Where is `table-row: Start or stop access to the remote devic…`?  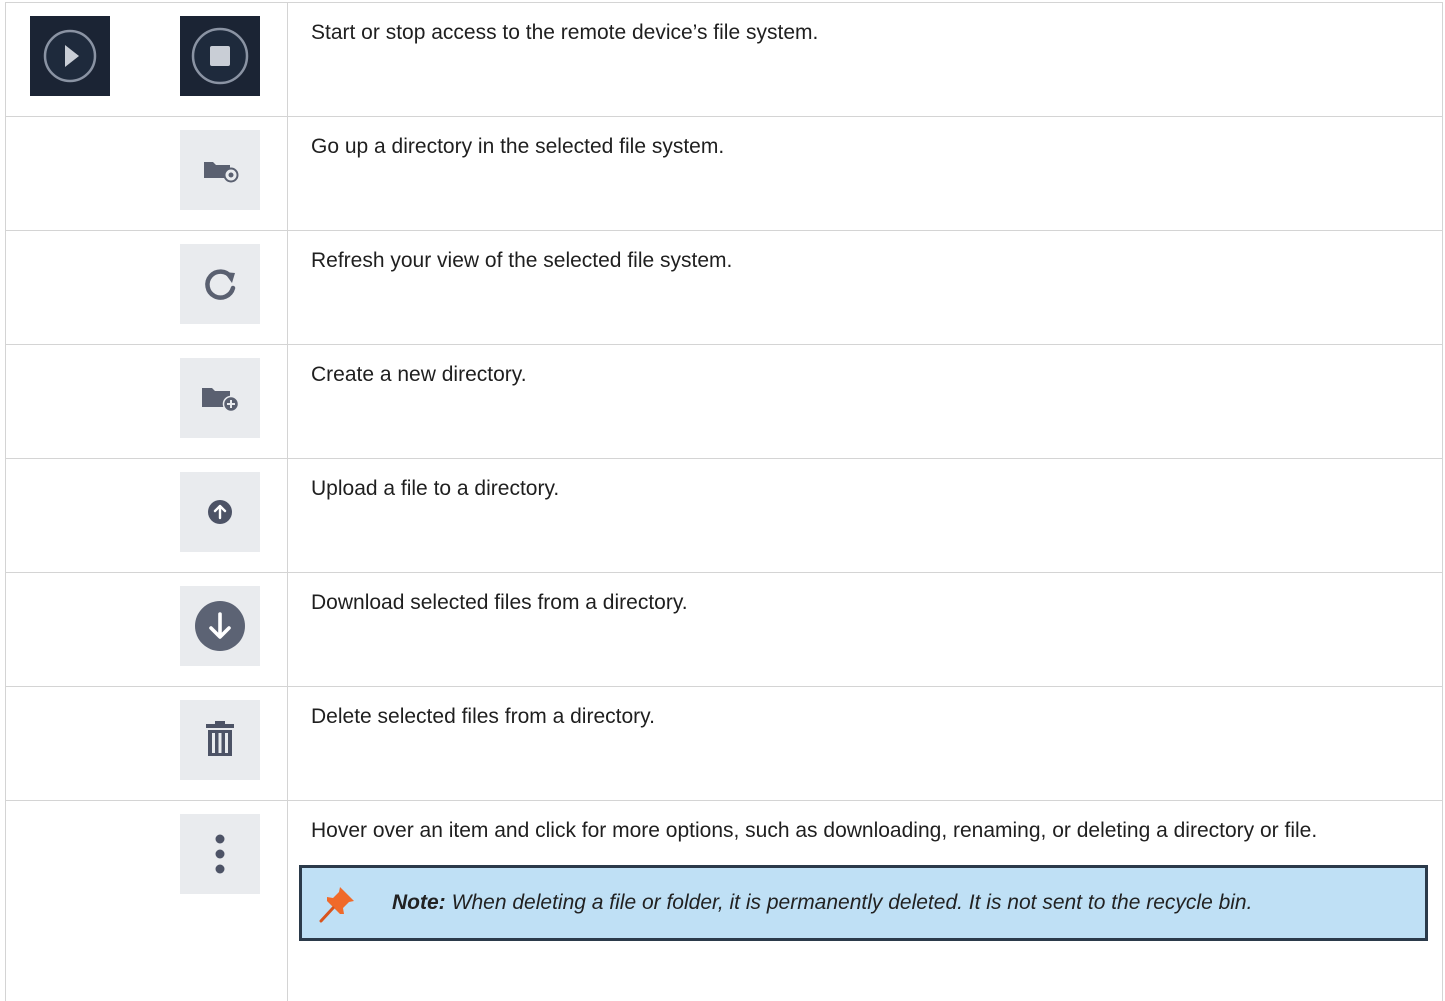
table-row: Start or stop access to the remote devic… is located at coordinates (724, 60).